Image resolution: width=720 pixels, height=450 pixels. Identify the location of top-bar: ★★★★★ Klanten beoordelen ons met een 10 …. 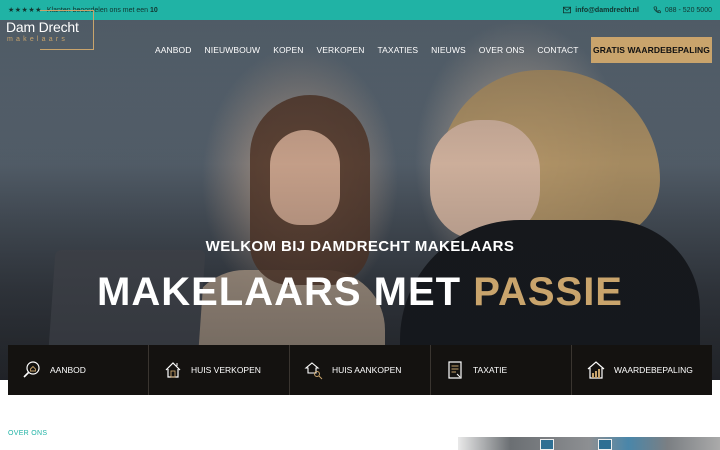
(360, 10).